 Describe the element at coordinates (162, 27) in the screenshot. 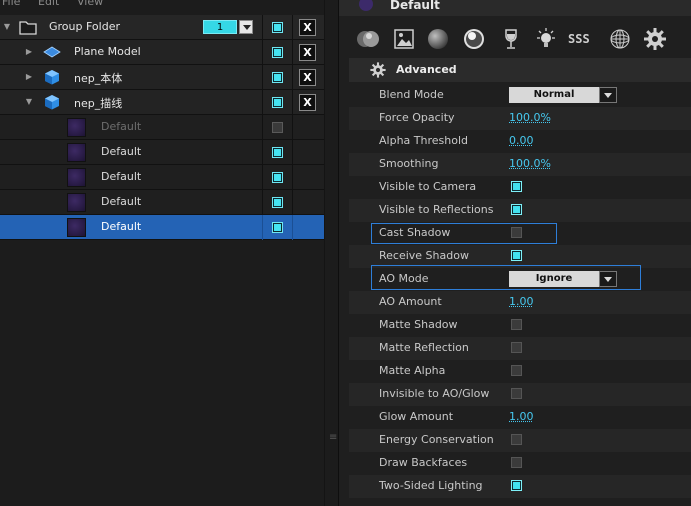

I see `tree-row-group-folder: ▼ Group Folder 1 X` at that location.